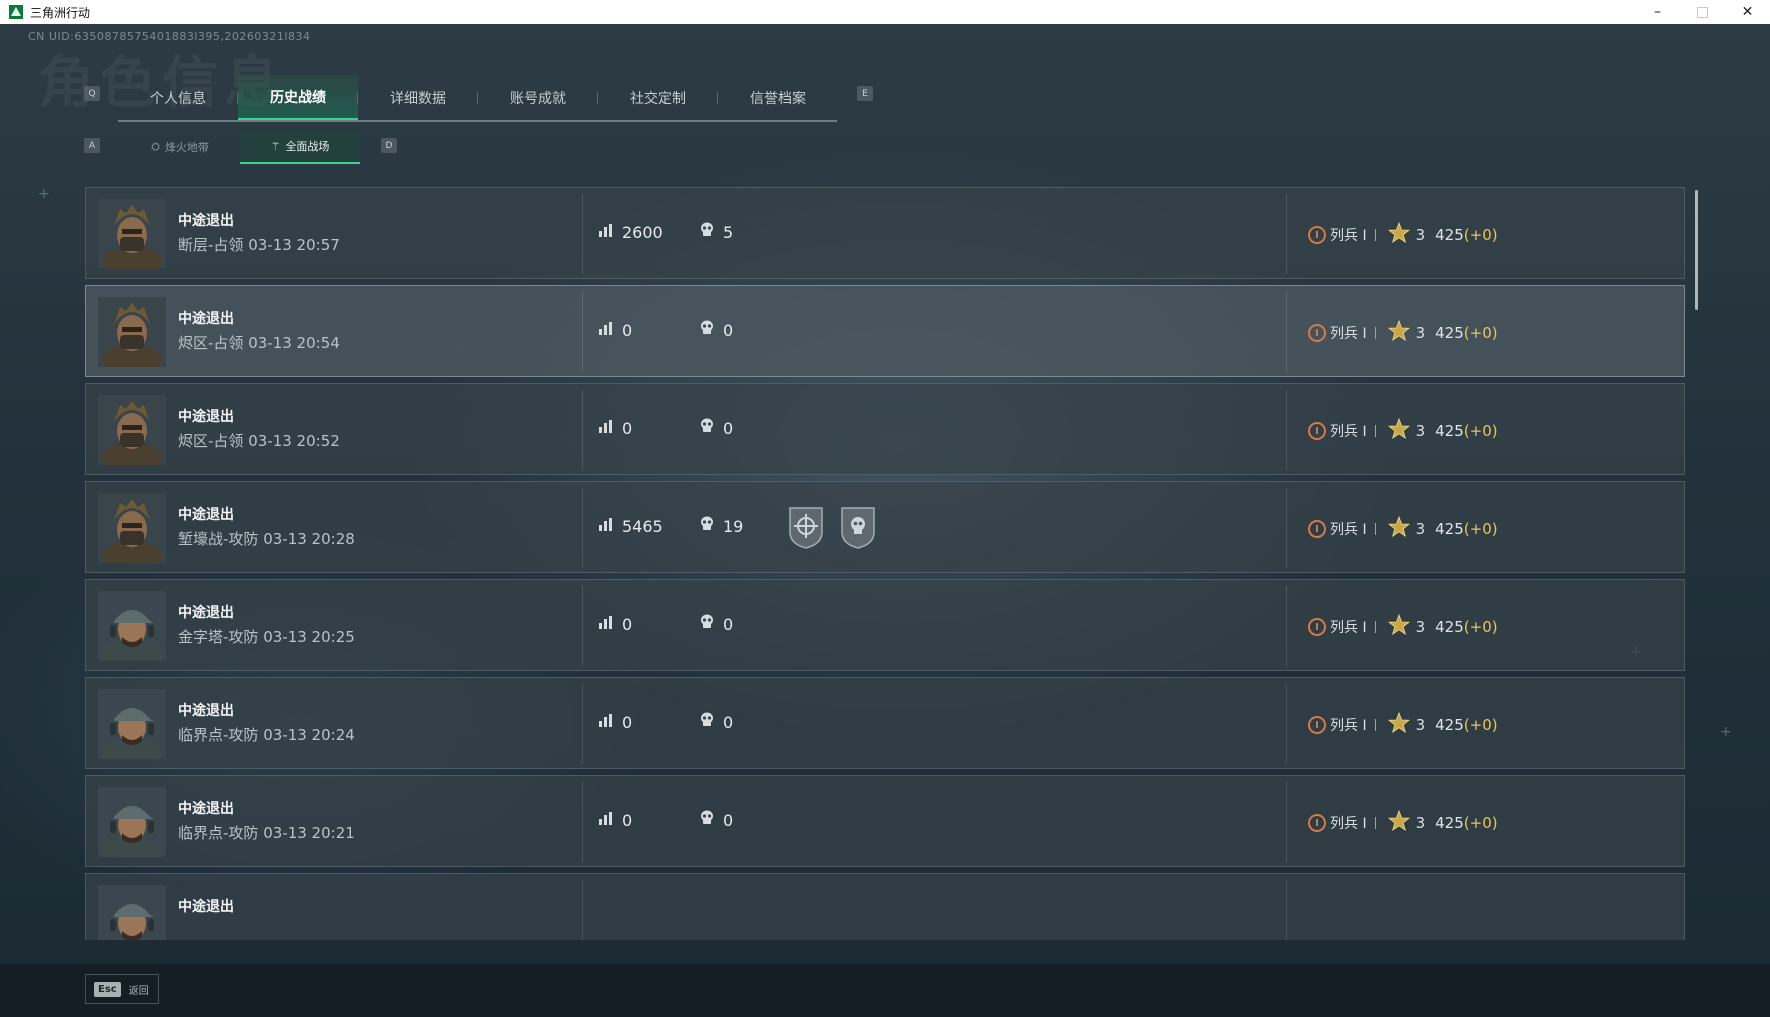 The image size is (1770, 1017). I want to click on points-value: 425, so click(1449, 333).